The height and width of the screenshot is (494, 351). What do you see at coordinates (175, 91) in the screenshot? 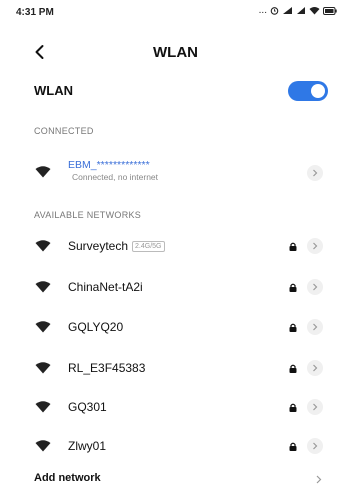
I see `wlan-toggle-row: WLAN` at bounding box center [175, 91].